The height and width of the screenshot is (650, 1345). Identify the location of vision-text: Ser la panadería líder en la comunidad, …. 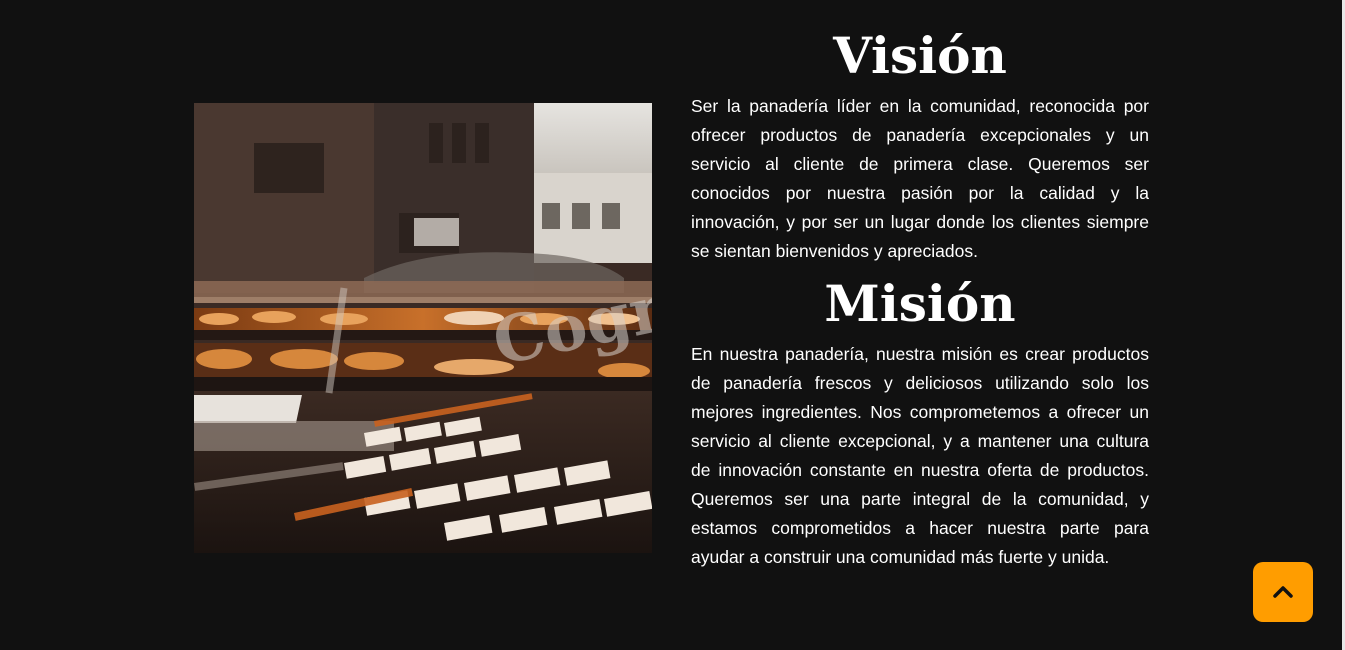
(920, 178).